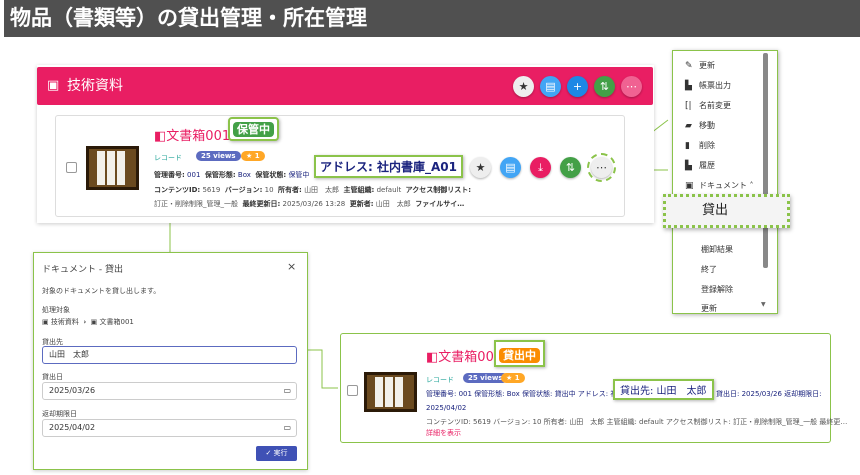 The height and width of the screenshot is (475, 860). I want to click on target-path: ▣ 技術資料 › ▣ 文書箱001, so click(88, 322).